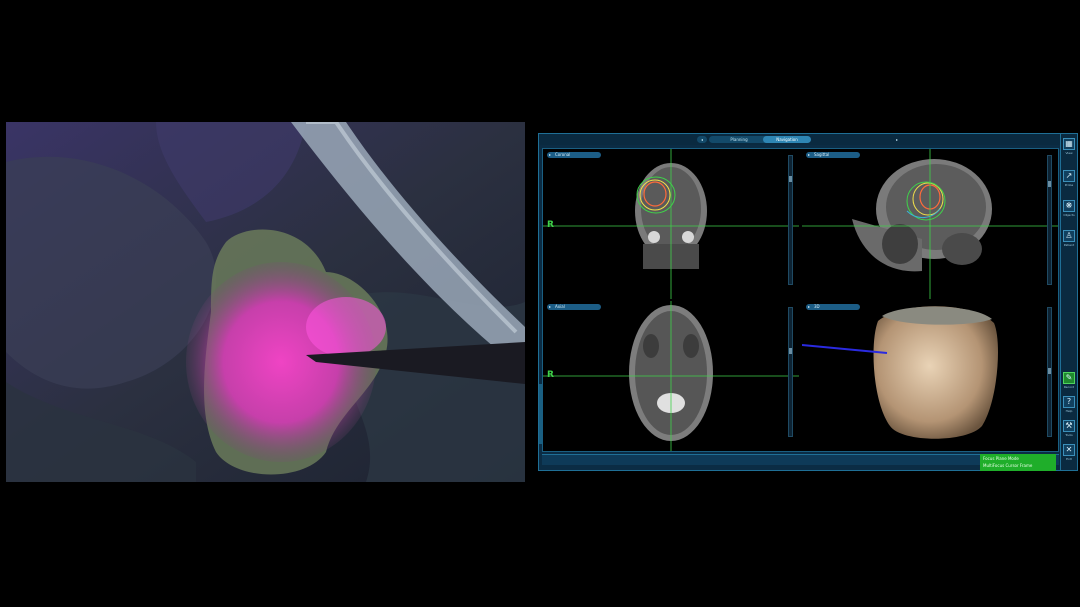 This screenshot has height=607, width=1080. Describe the element at coordinates (1069, 435) in the screenshot. I see `toolbar-label-tools: Tools` at that location.